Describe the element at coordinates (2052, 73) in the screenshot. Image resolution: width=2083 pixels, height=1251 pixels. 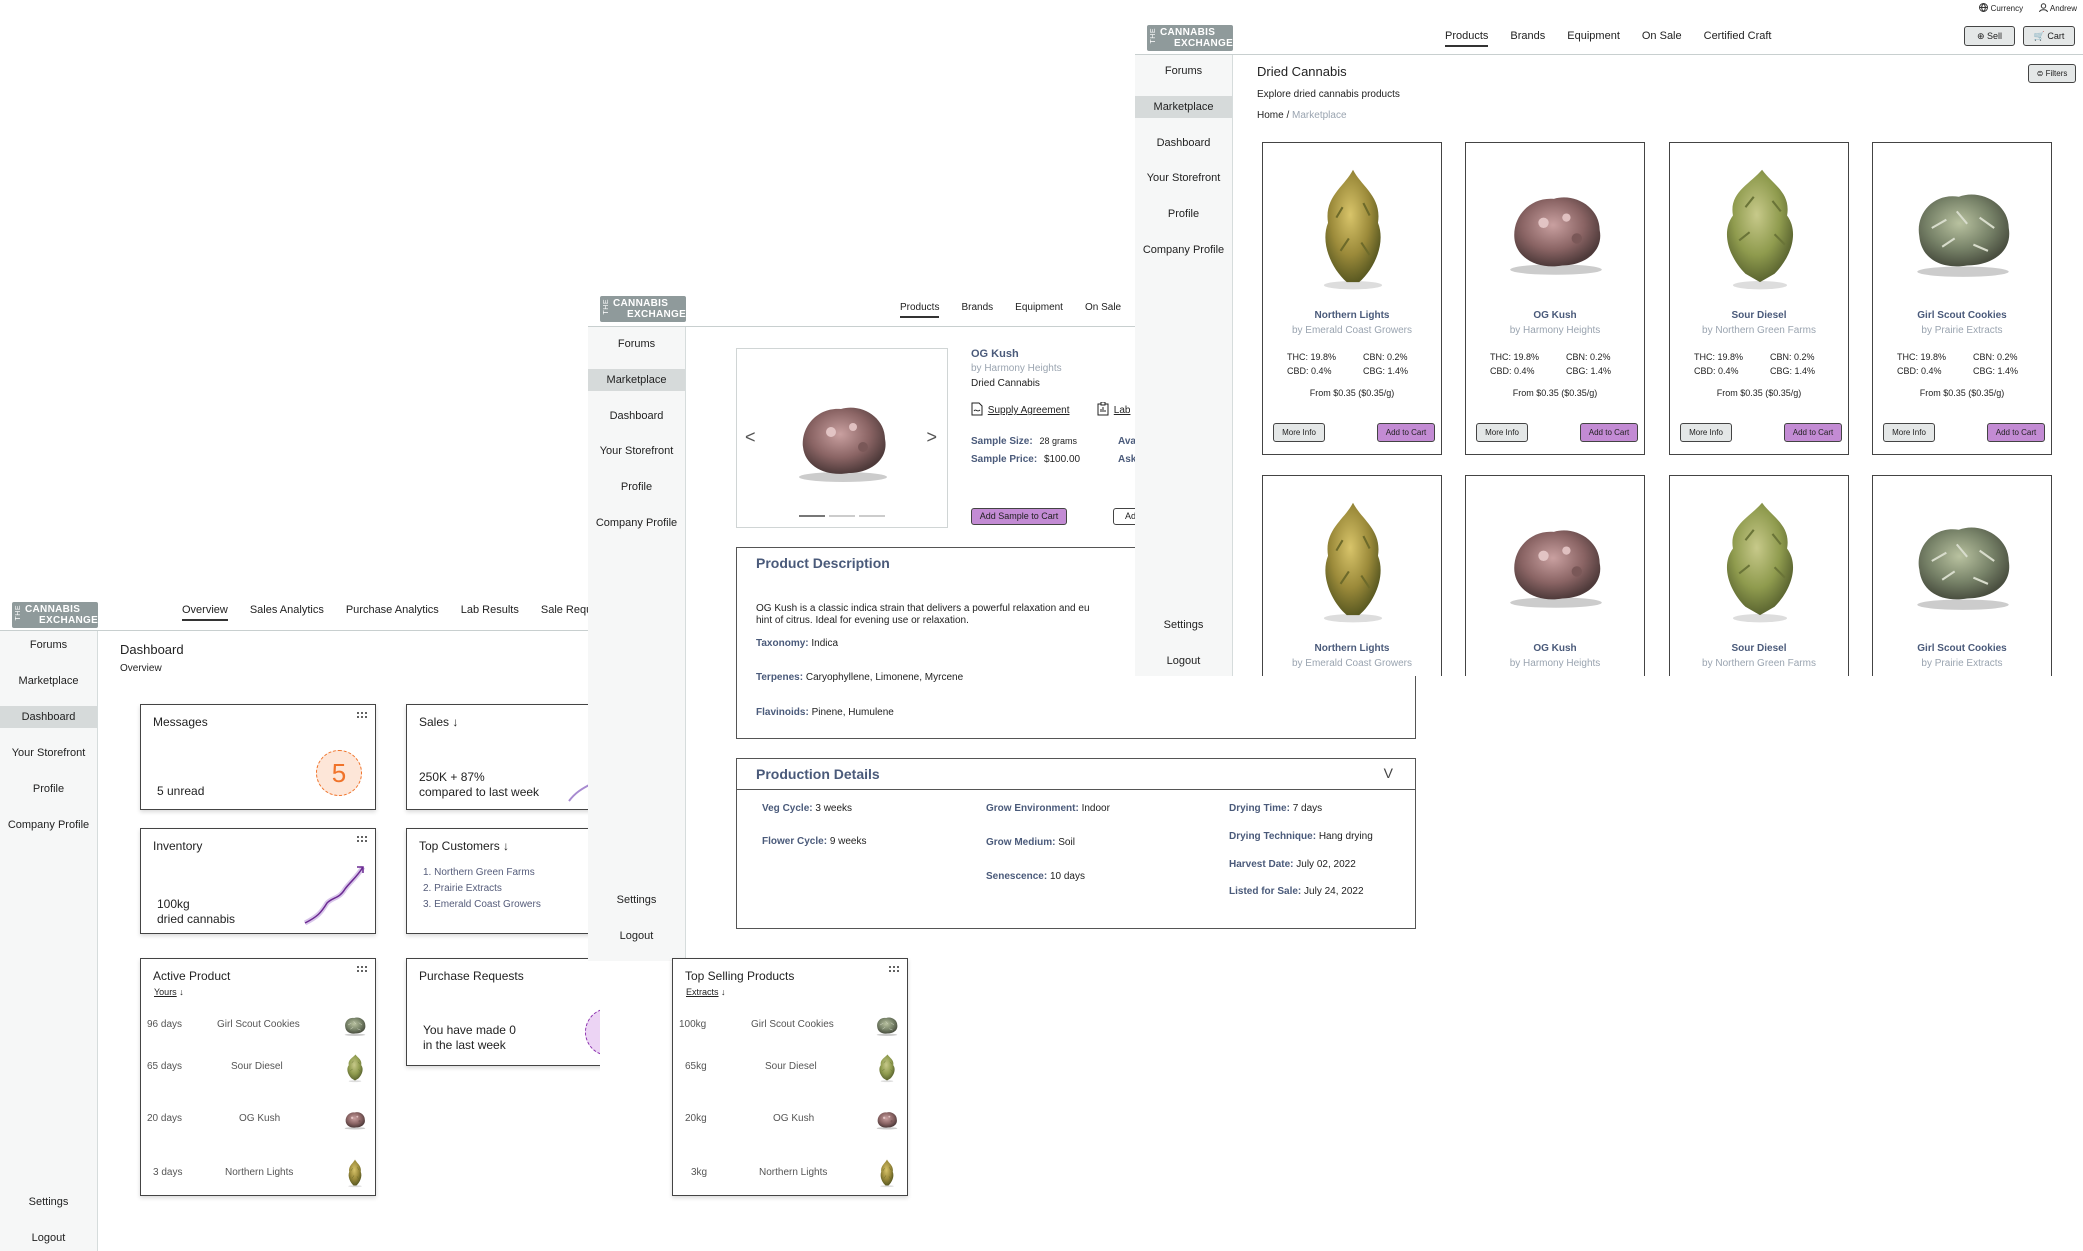
I see `filters-button: ⊜ Filters` at that location.